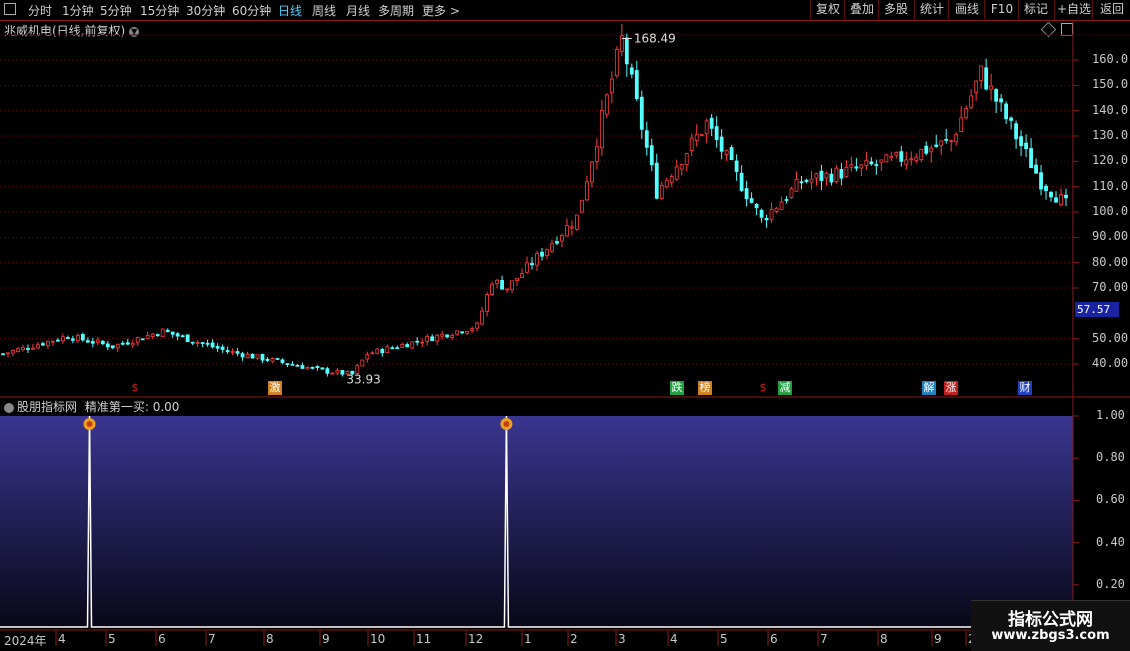 The height and width of the screenshot is (651, 1130). What do you see at coordinates (476, 639) in the screenshot?
I see `date-axis-label: 12` at bounding box center [476, 639].